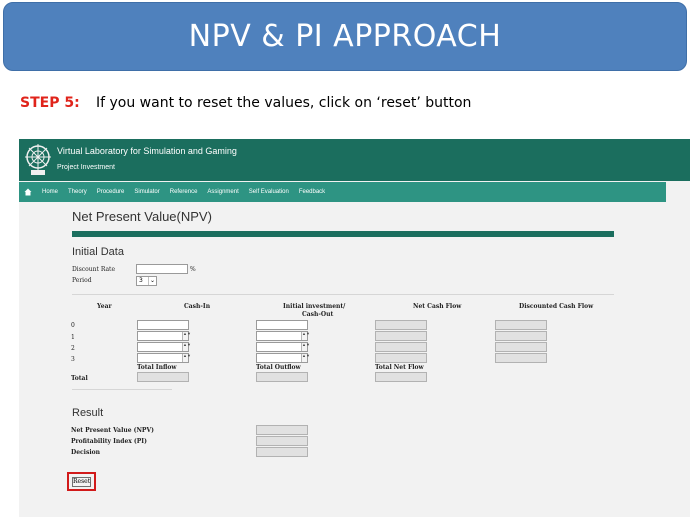 The width and height of the screenshot is (690, 517). What do you see at coordinates (79, 378) in the screenshot?
I see `total-label: Total` at bounding box center [79, 378].